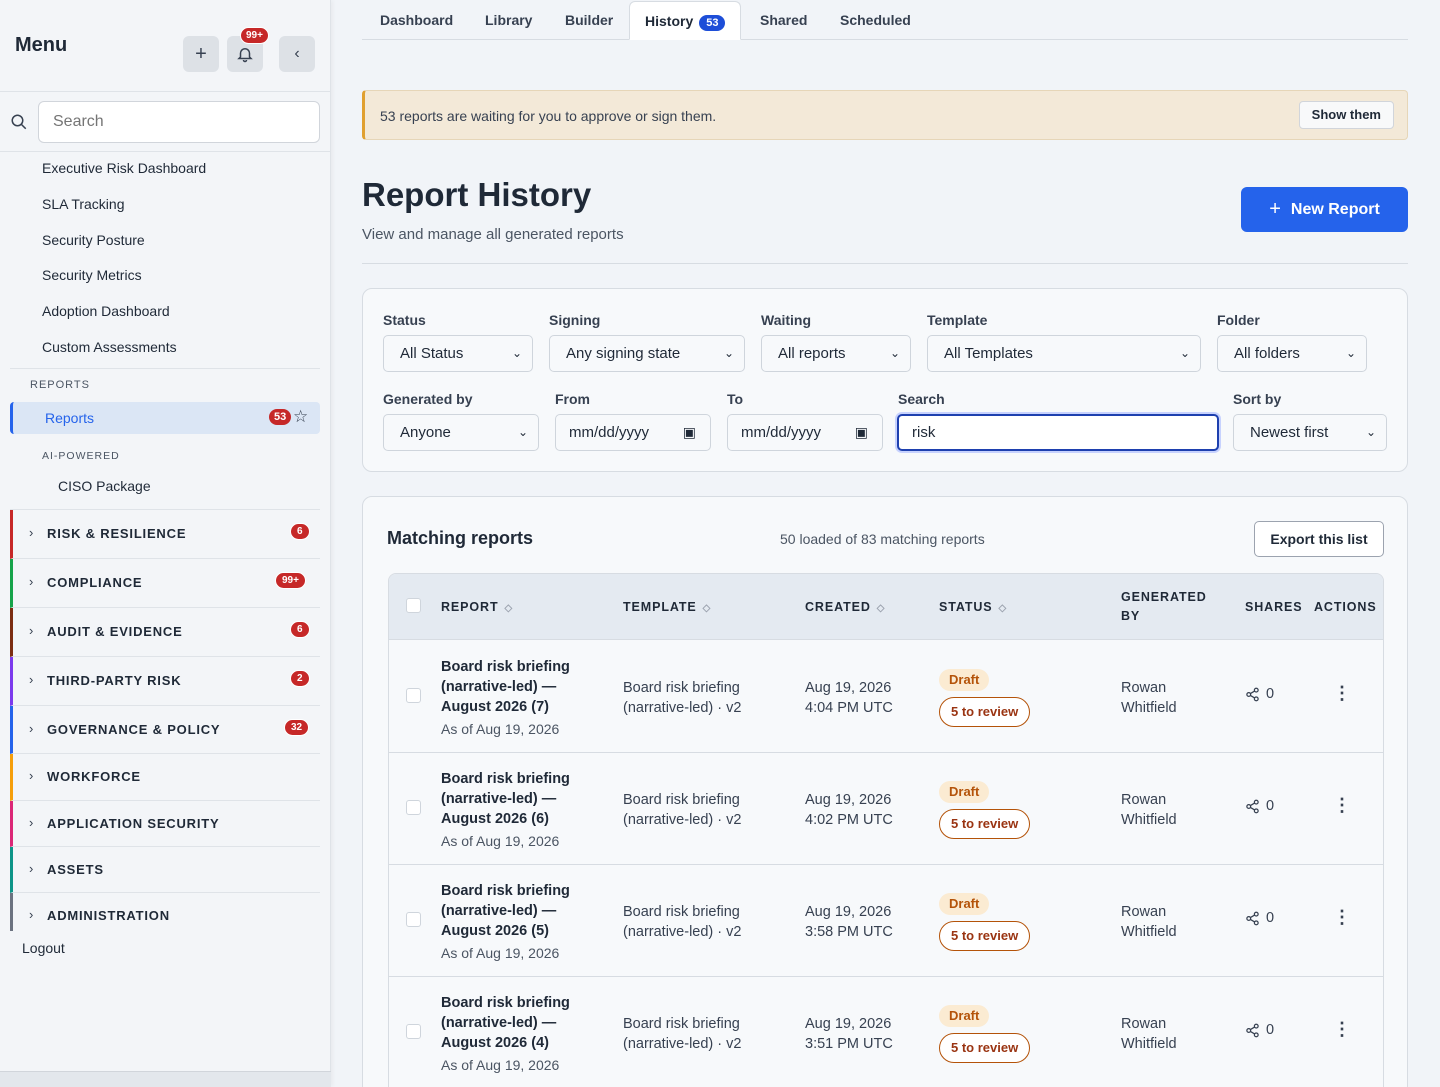 The height and width of the screenshot is (1087, 1440). Describe the element at coordinates (805, 432) in the screenshot. I see `to-date-input: mm/dd/yyyy ▣` at that location.